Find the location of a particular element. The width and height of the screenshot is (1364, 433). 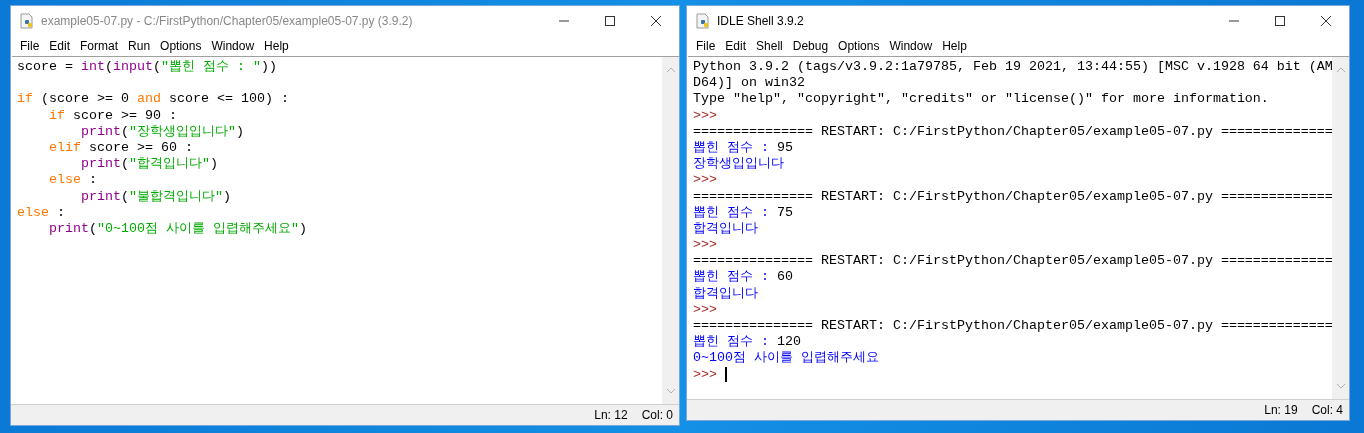

code-line: Type "help", "copyright", "credits" or "license()" for more information. is located at coordinates (981, 99).